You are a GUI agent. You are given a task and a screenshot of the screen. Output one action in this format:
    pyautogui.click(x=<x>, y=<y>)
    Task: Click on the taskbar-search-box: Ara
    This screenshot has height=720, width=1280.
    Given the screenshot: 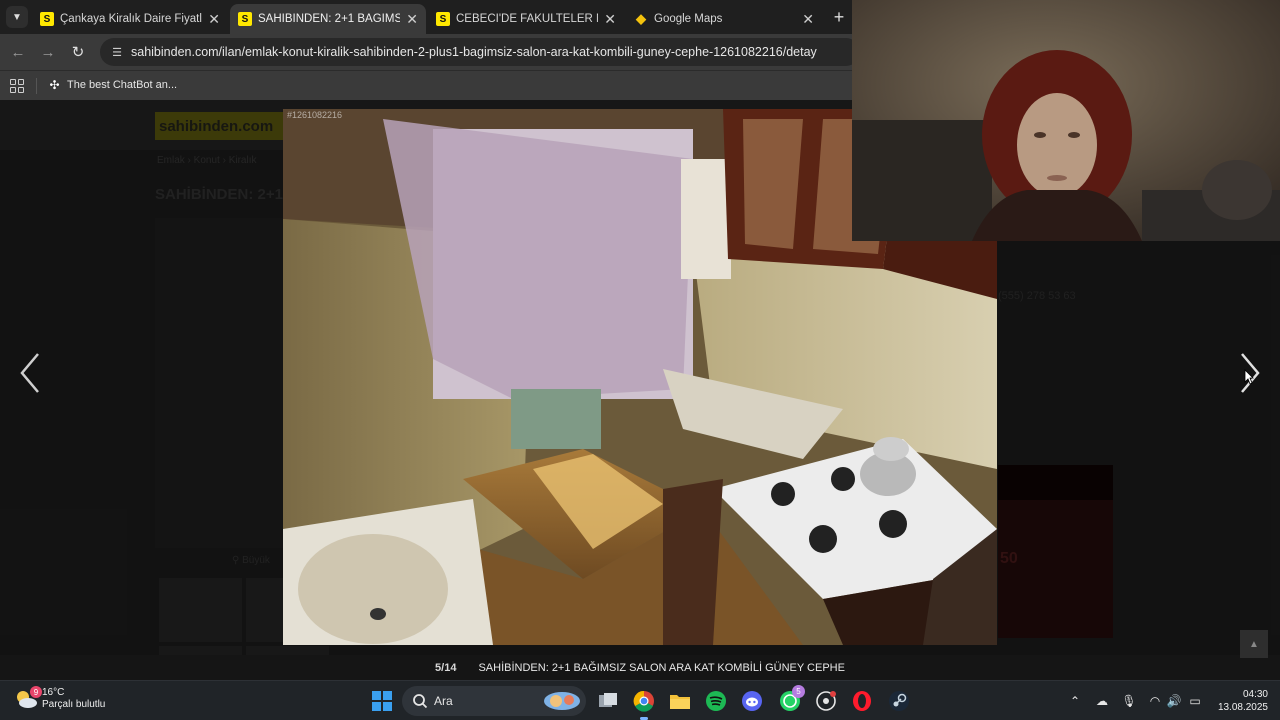 What is the action you would take?
    pyautogui.click(x=494, y=701)
    